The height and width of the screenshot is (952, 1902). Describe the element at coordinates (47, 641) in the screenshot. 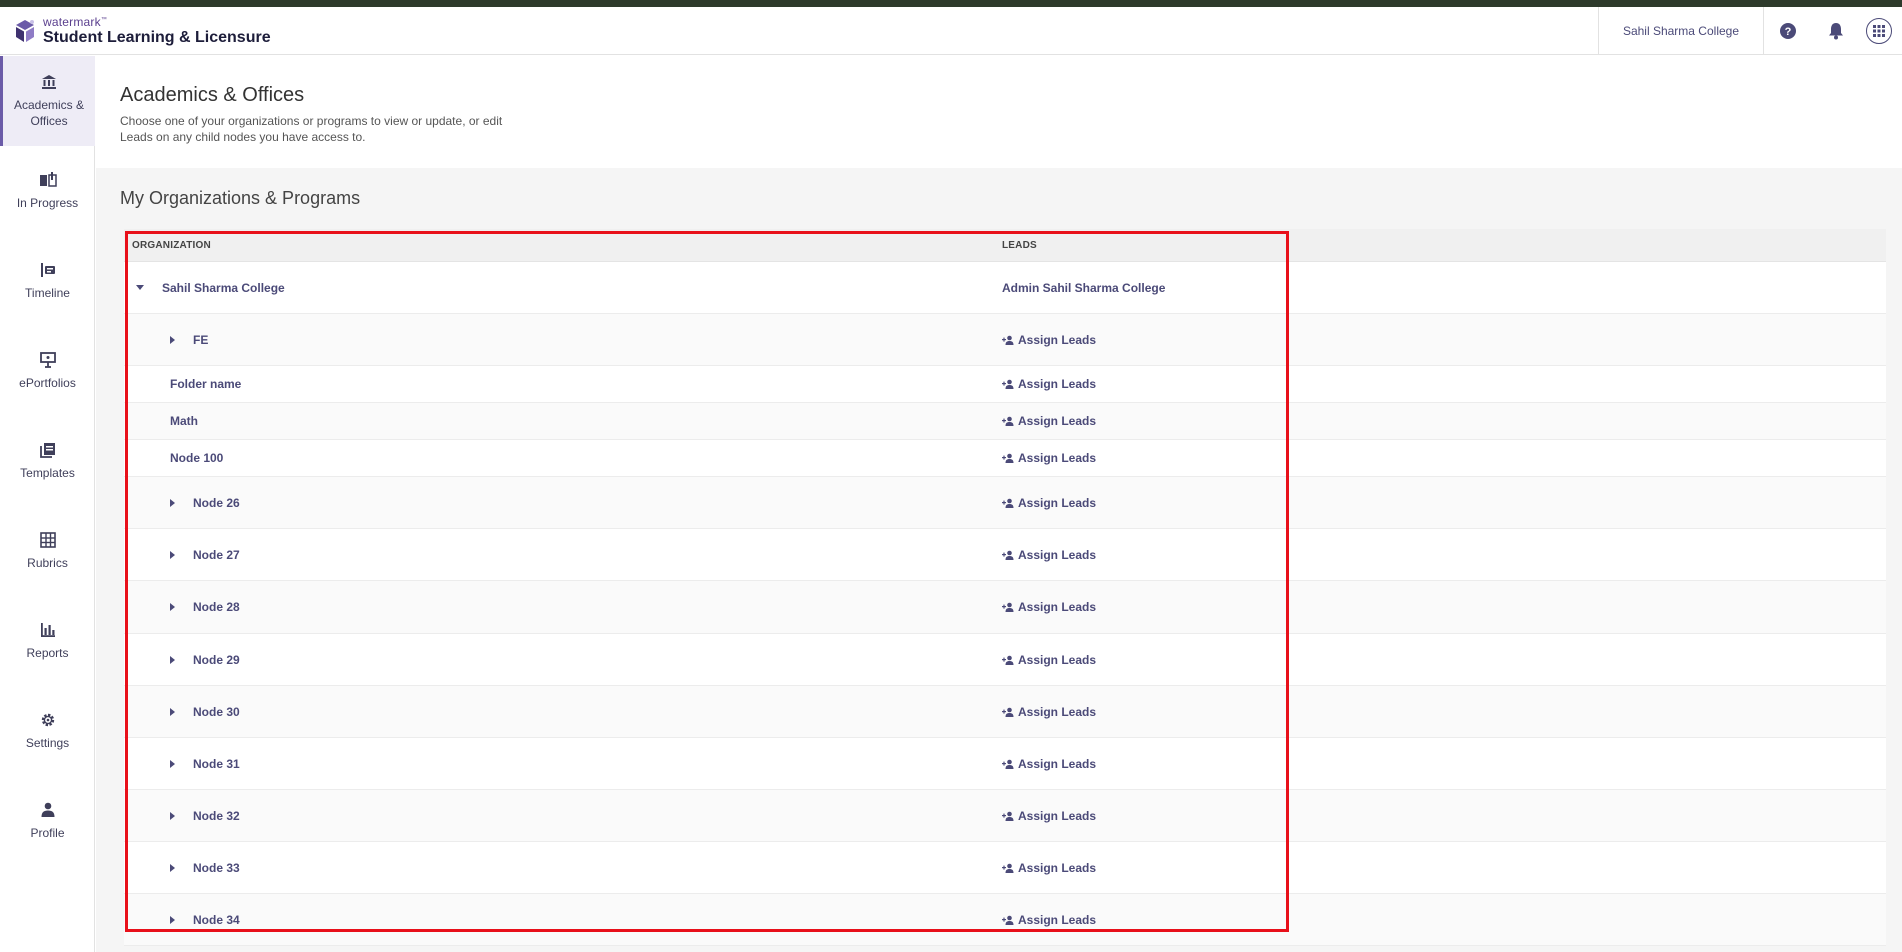

I see `sidebar-item-reports: Reports` at that location.